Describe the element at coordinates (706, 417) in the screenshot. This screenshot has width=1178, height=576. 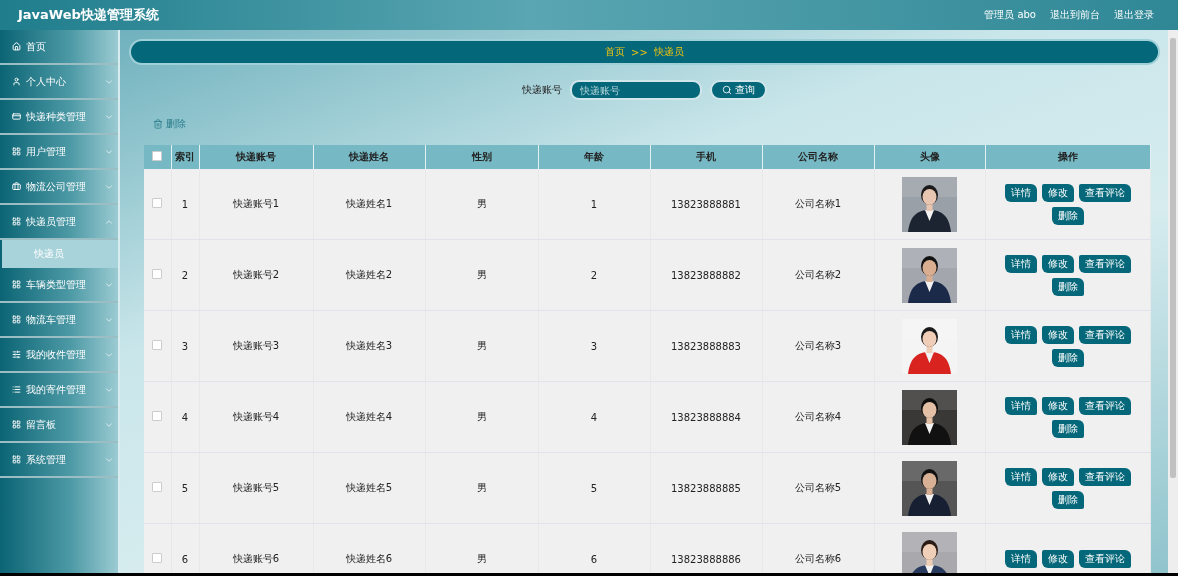
I see `table-cell: 13823888884` at that location.